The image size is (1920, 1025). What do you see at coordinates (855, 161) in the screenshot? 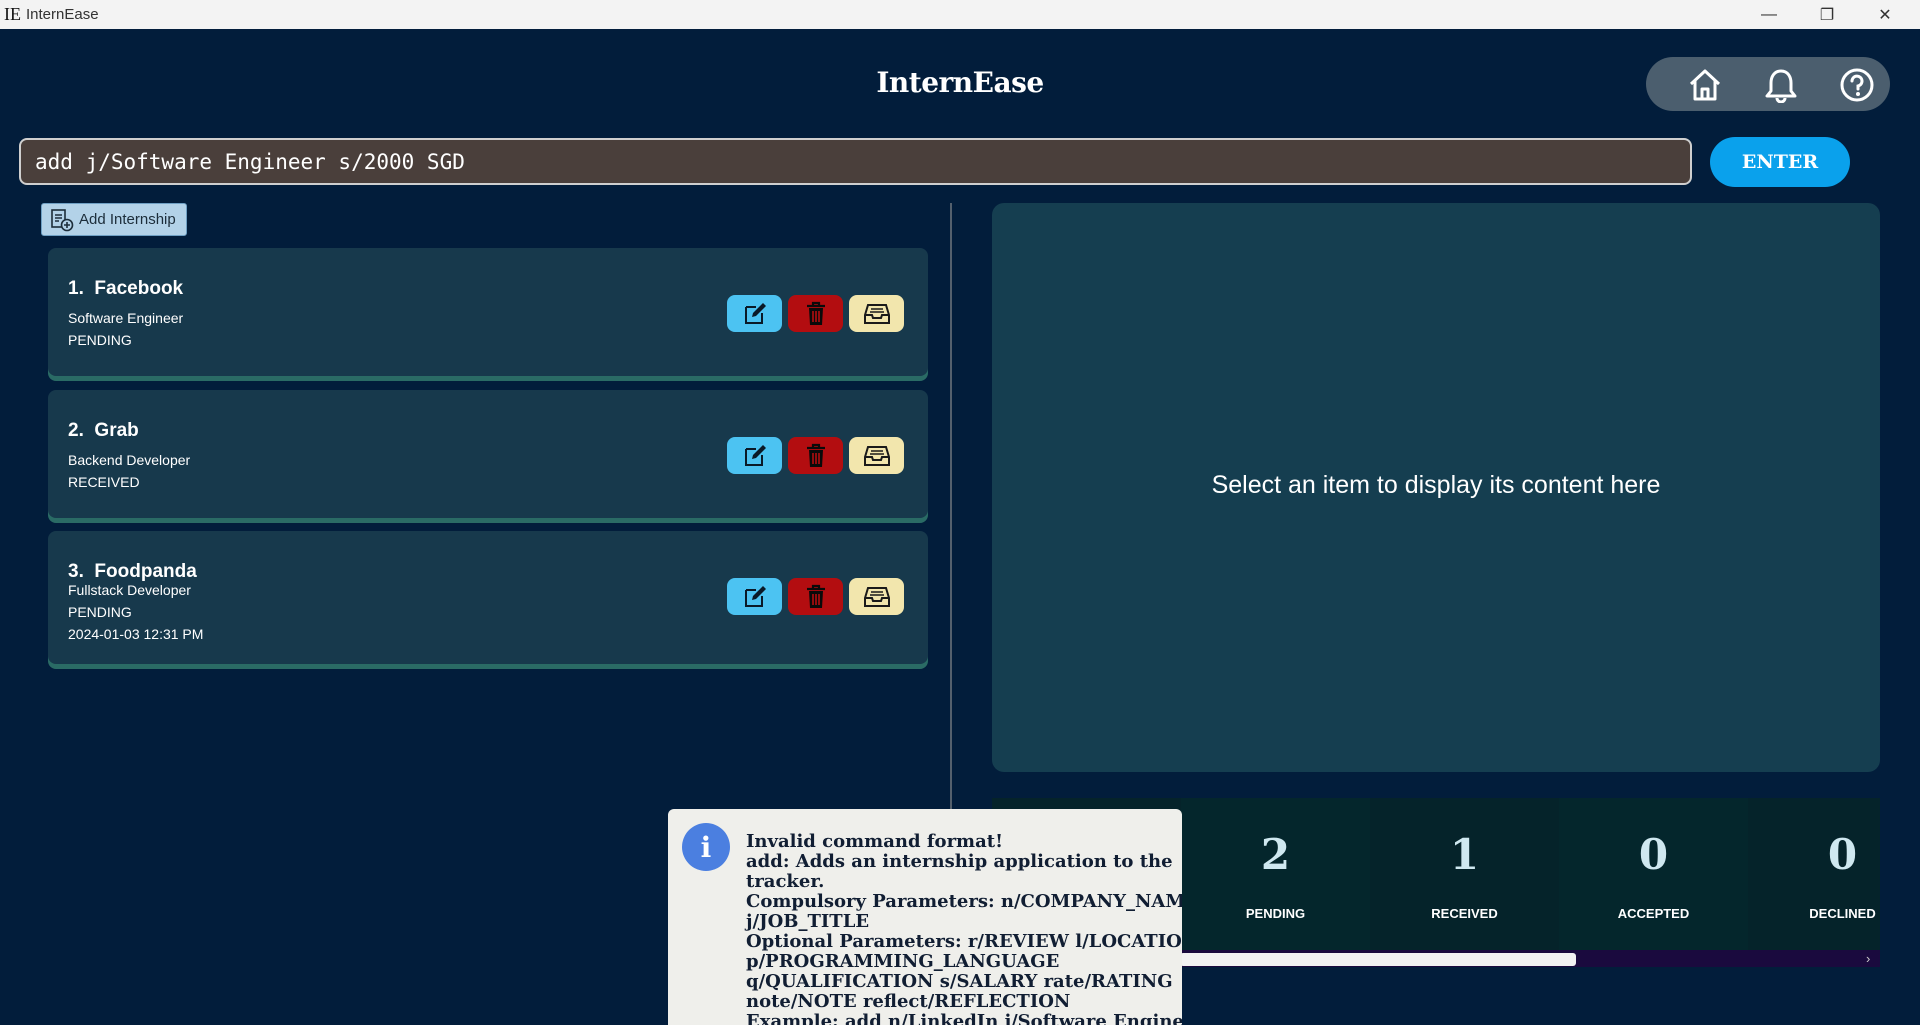
I see `command-input: add j/Software Engineer s/2000 SGD` at bounding box center [855, 161].